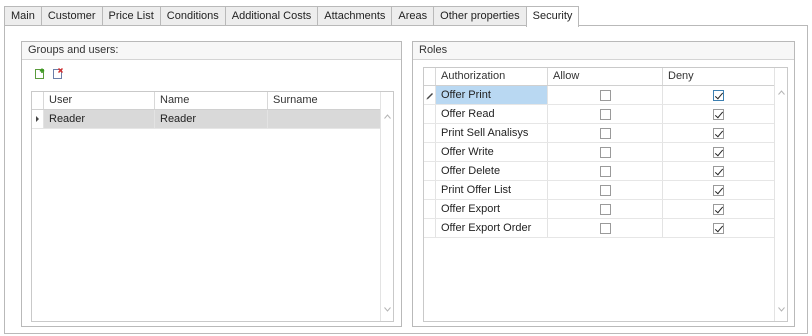 This screenshot has width=812, height=336. Describe the element at coordinates (49, 74) in the screenshot. I see `groups-toolbar` at that location.